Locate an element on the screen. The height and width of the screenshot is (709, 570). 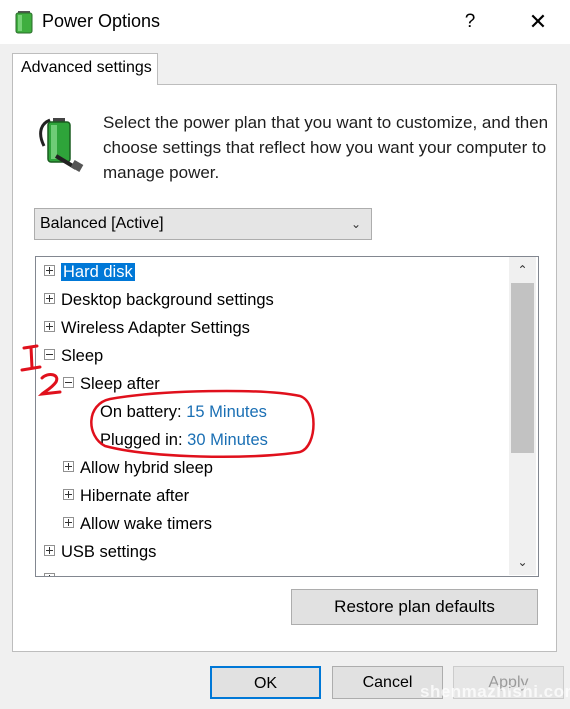
tree-item-label: Desktop background settings is located at coordinates (167, 300).